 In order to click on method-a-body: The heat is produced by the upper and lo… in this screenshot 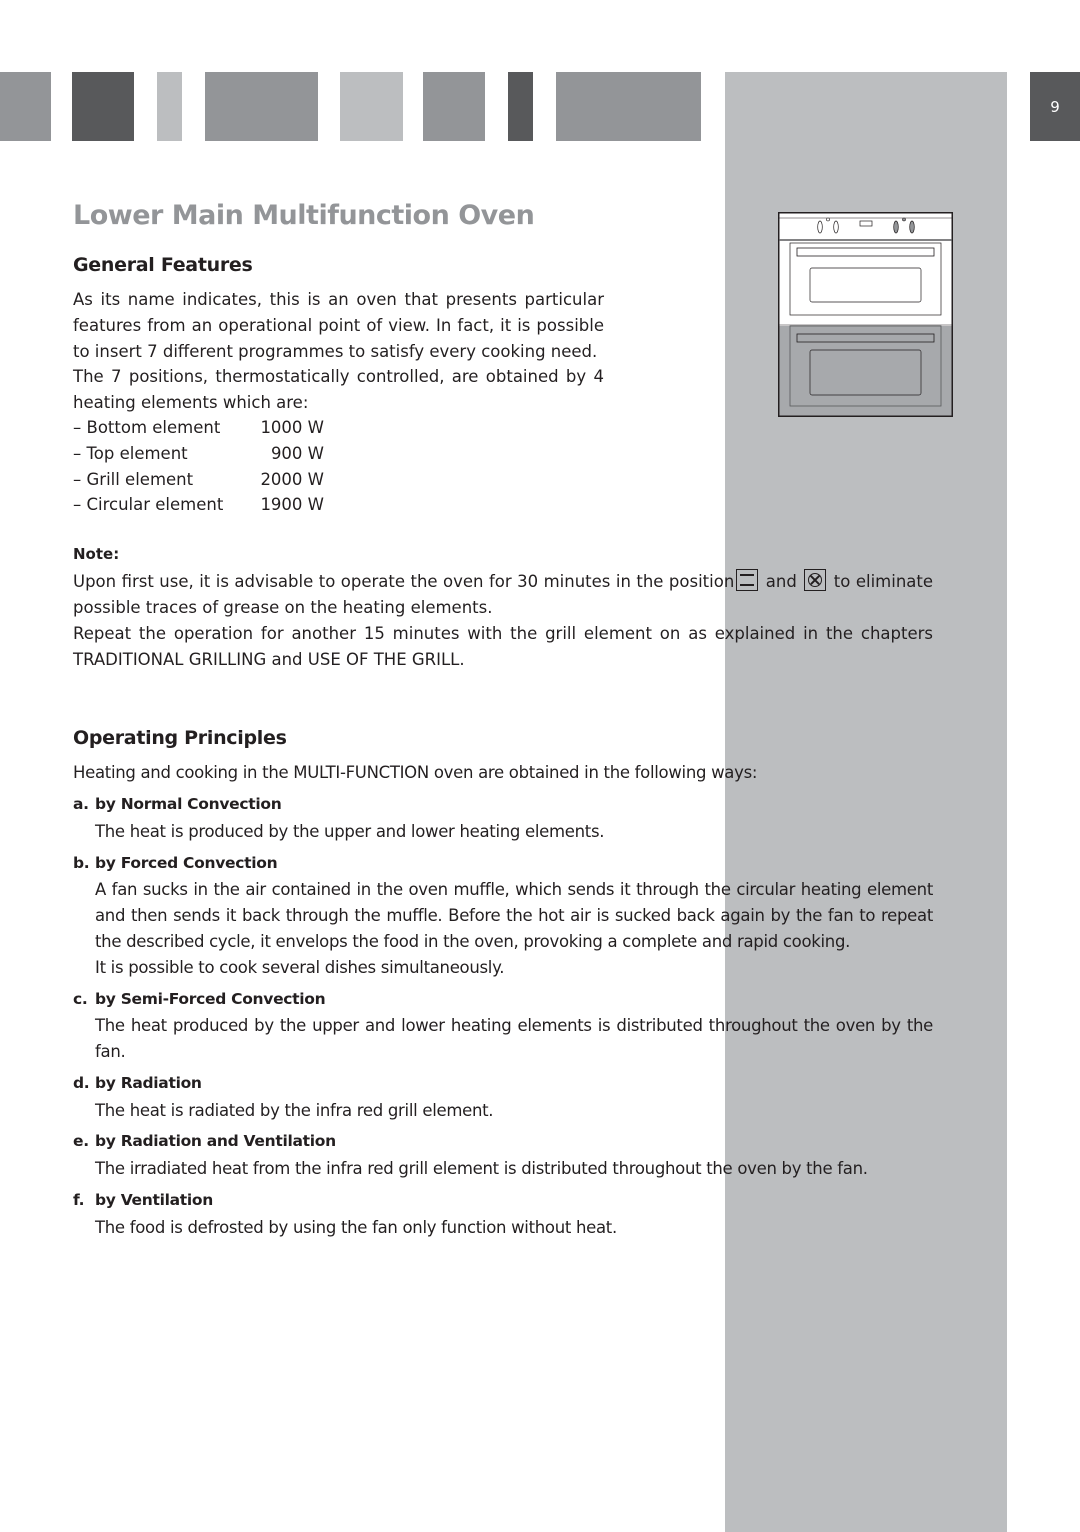, I will do `click(350, 831)`.